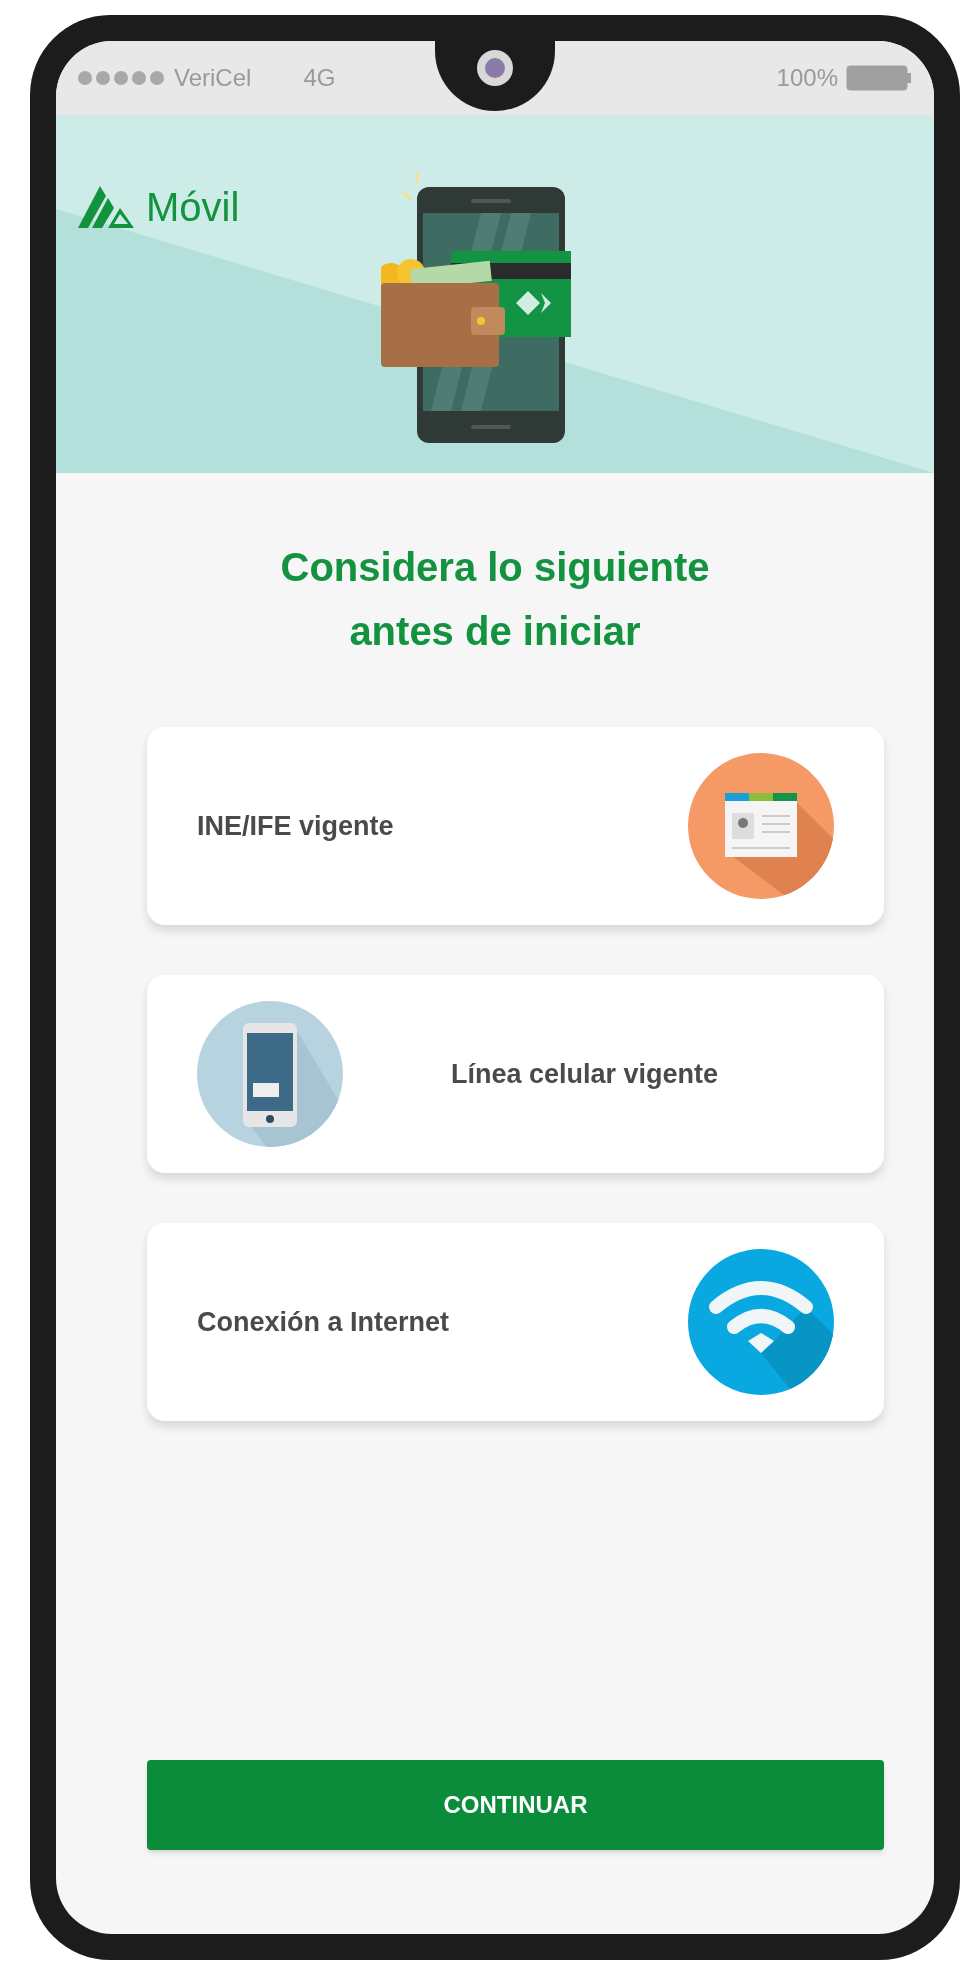 This screenshot has width=964, height=1969. Describe the element at coordinates (585, 1074) in the screenshot. I see `requirement-label: Línea celular vigente` at that location.